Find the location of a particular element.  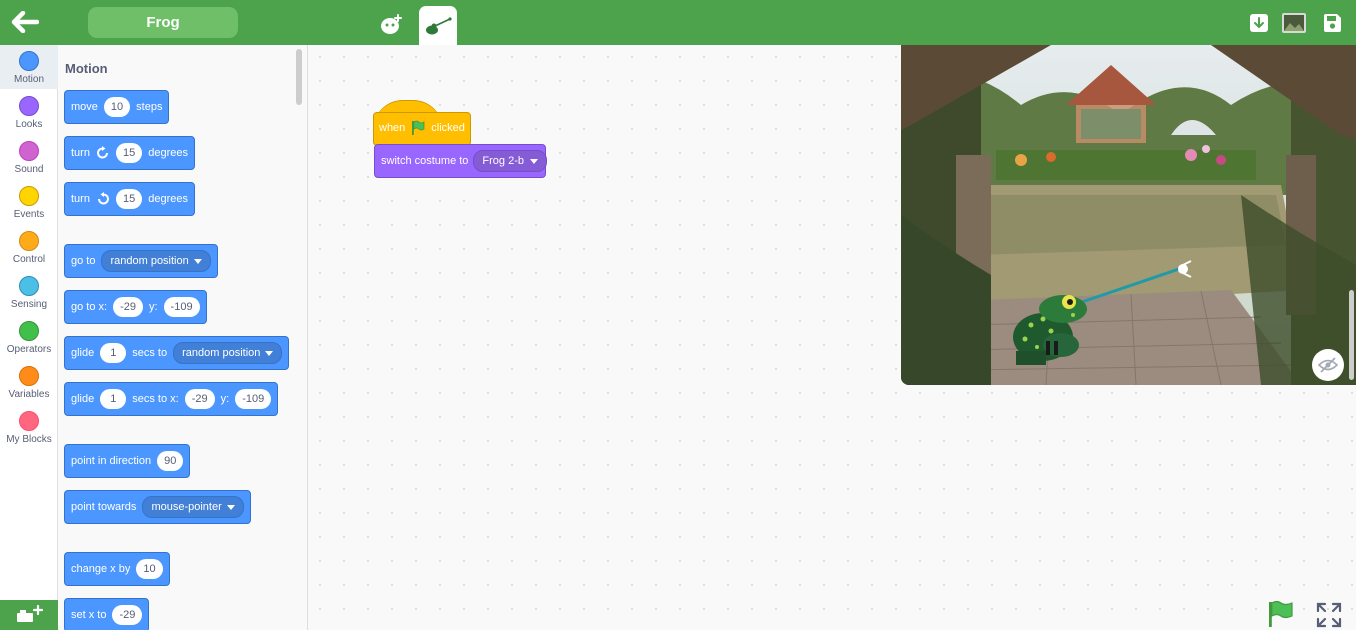

block-turn-right: turn 15 degrees is located at coordinates (129, 153).